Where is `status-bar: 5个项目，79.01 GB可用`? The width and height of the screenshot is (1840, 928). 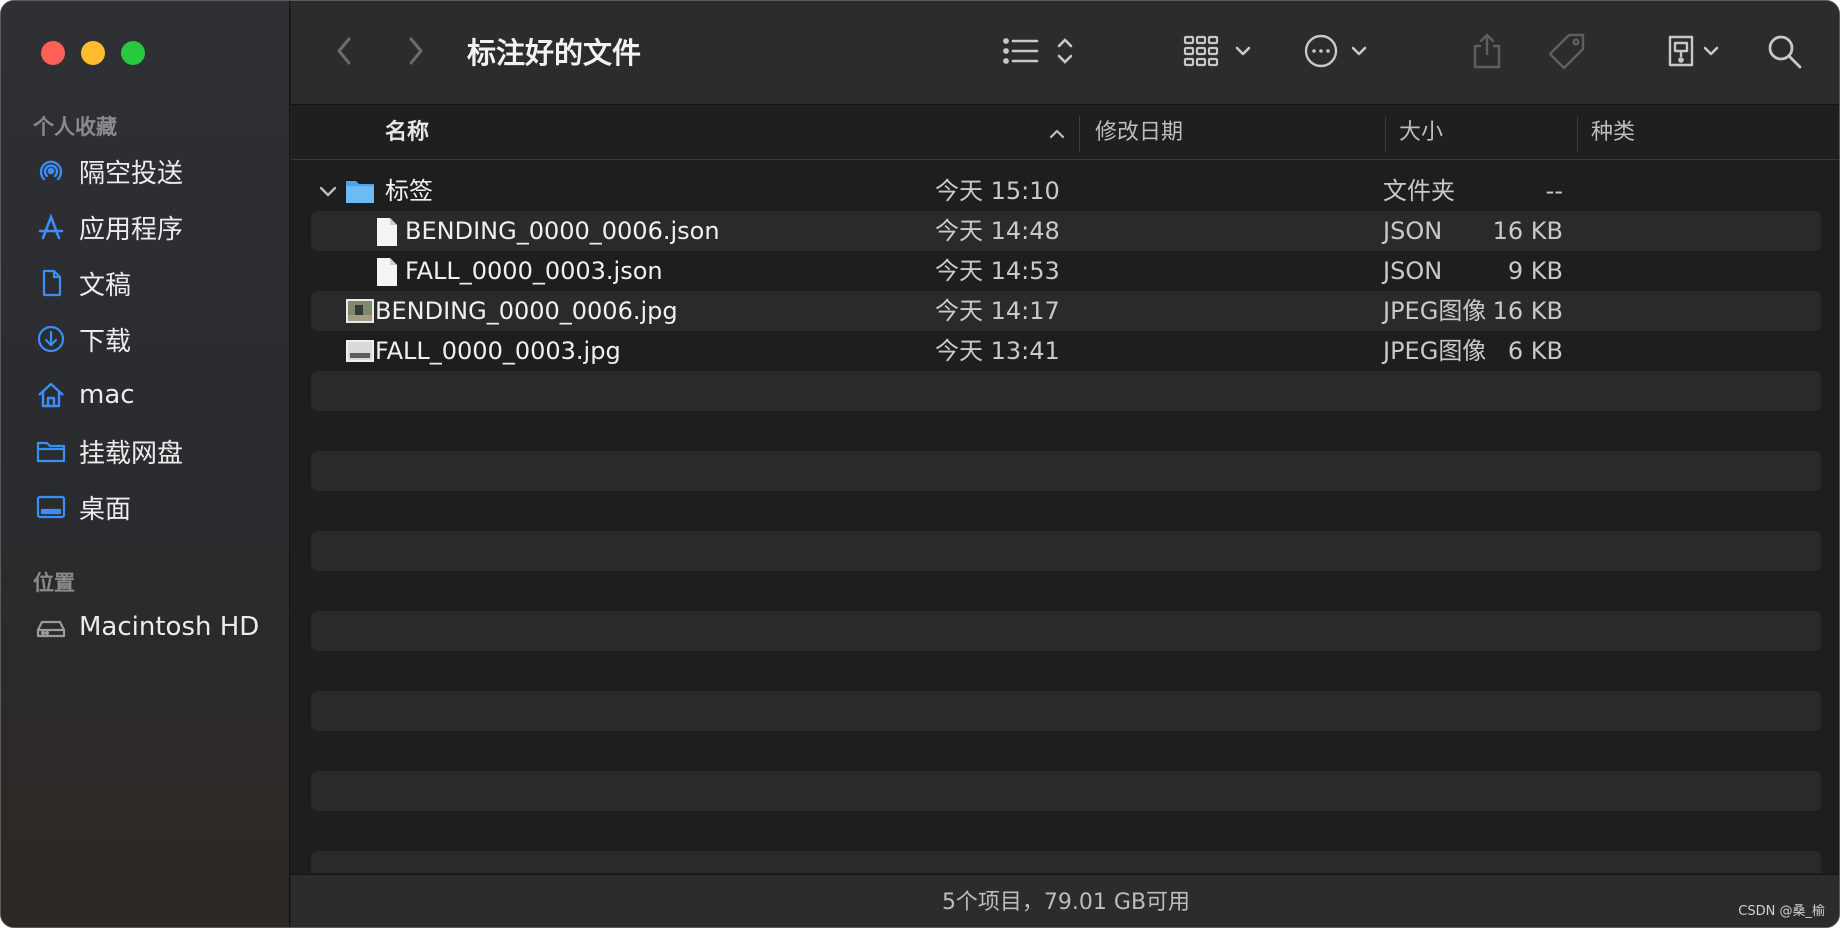 status-bar: 5个项目，79.01 GB可用 is located at coordinates (1065, 900).